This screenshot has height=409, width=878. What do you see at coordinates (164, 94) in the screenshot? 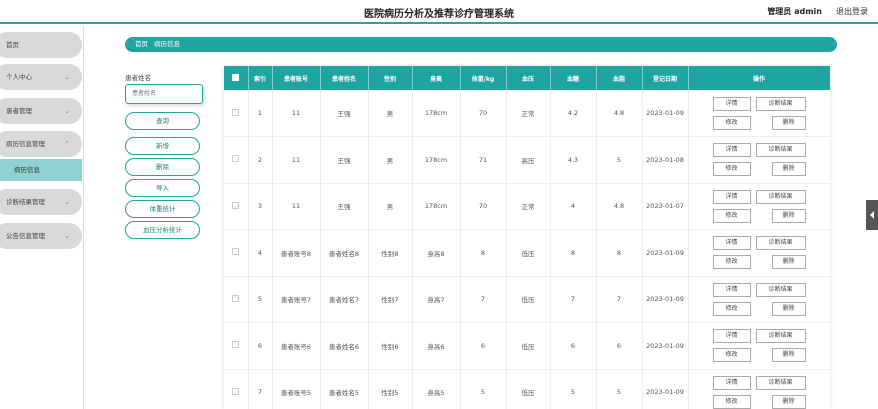
I see `search-input` at bounding box center [164, 94].